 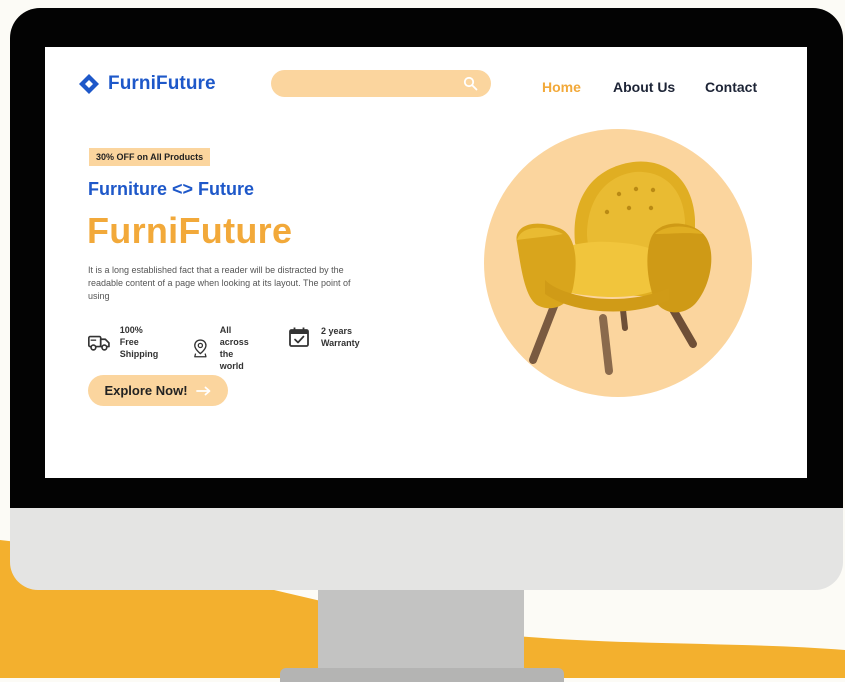 I want to click on feature-worldwide-line1: All across, so click(x=234, y=336).